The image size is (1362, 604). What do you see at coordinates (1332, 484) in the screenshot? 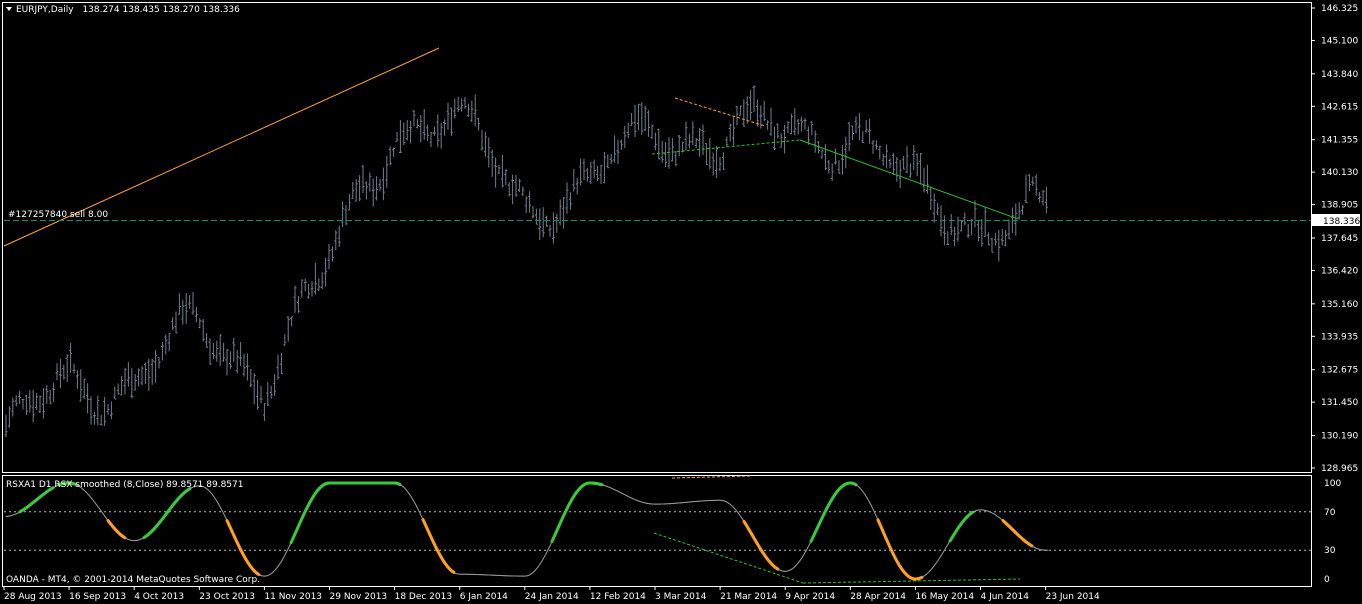
I see `rsx-level-label: 100` at bounding box center [1332, 484].